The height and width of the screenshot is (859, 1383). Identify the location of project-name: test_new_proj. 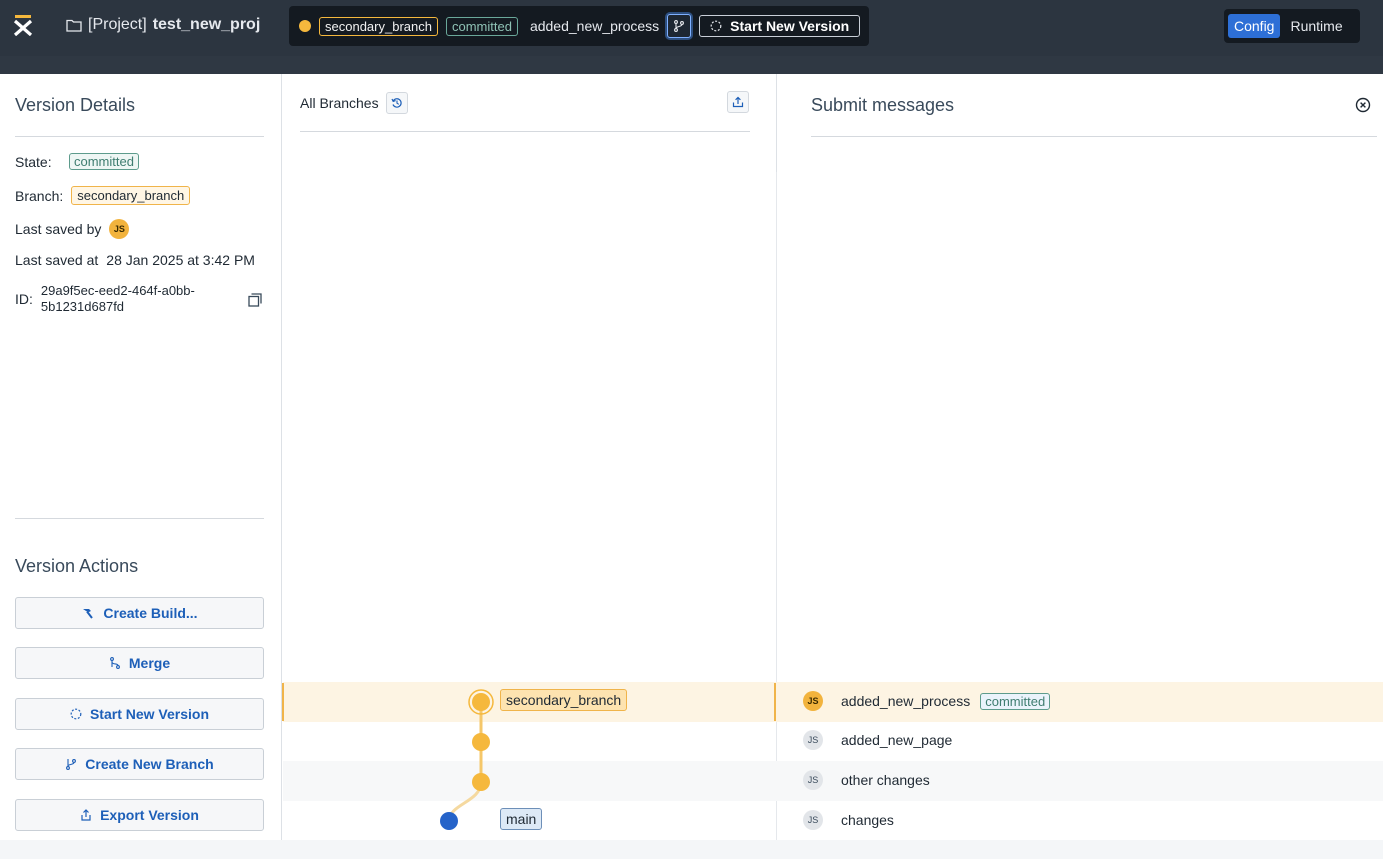
(206, 24).